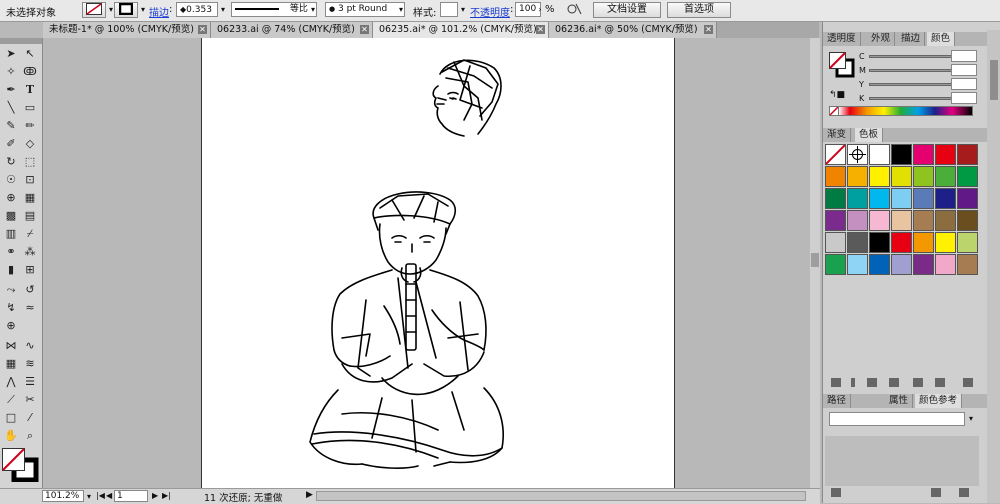  Describe the element at coordinates (30, 382) in the screenshot. I see `list-tool-icon: ☰` at that location.